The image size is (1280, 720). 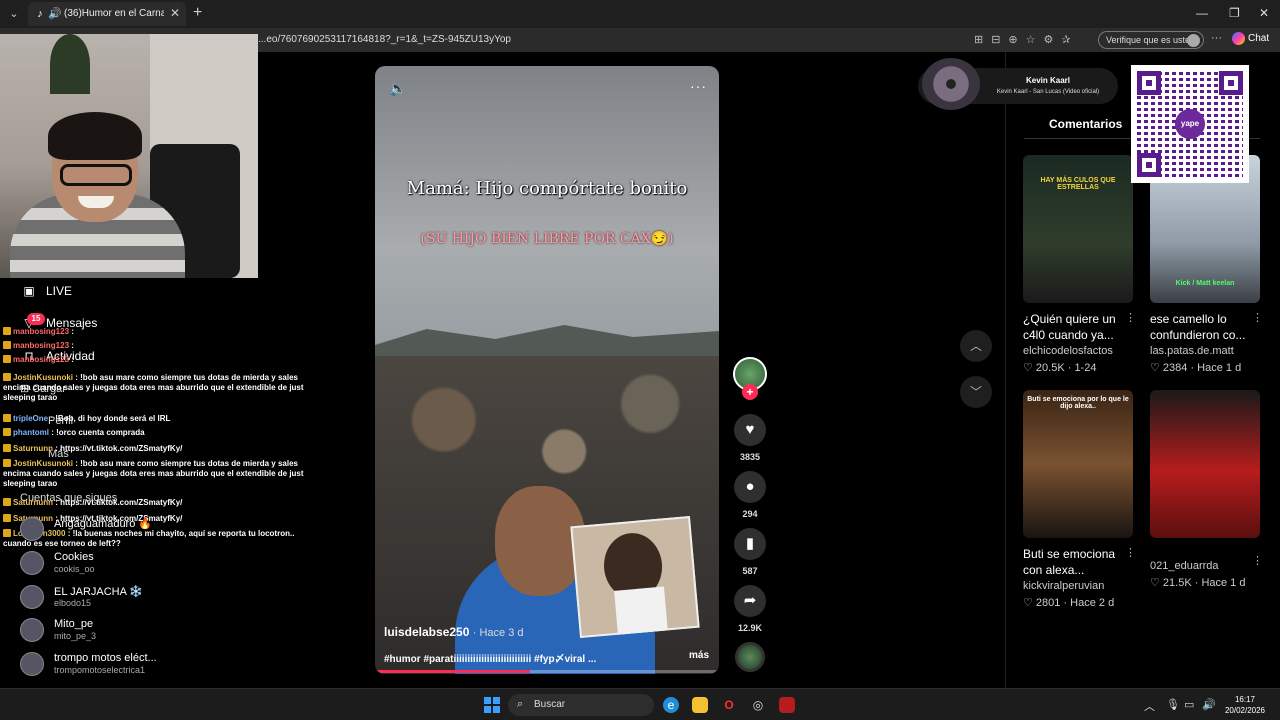 What do you see at coordinates (120, 630) in the screenshot?
I see `following-item: Mito_pe mito_pe_3` at bounding box center [120, 630].